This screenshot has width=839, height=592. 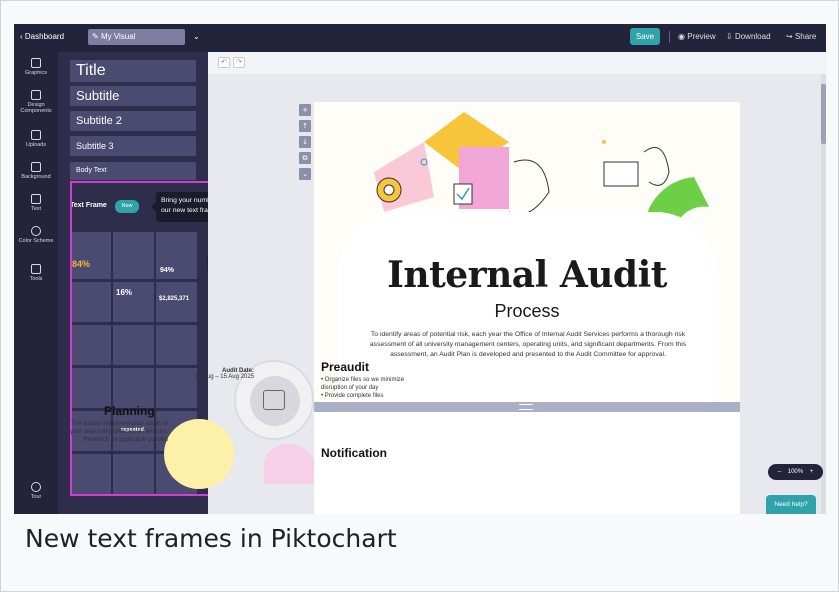 I want to click on rail-design-components: Design Components, so click(x=36, y=102).